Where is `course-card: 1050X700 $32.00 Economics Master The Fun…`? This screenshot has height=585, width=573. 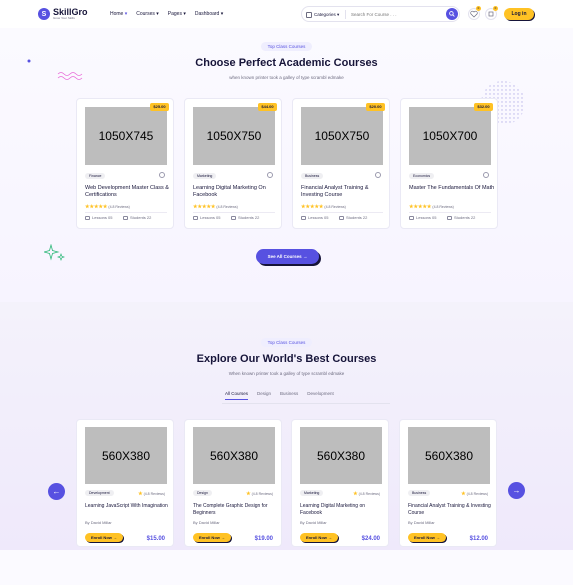
course-card: 1050X700 $32.00 Economics Master The Fun… is located at coordinates (449, 163).